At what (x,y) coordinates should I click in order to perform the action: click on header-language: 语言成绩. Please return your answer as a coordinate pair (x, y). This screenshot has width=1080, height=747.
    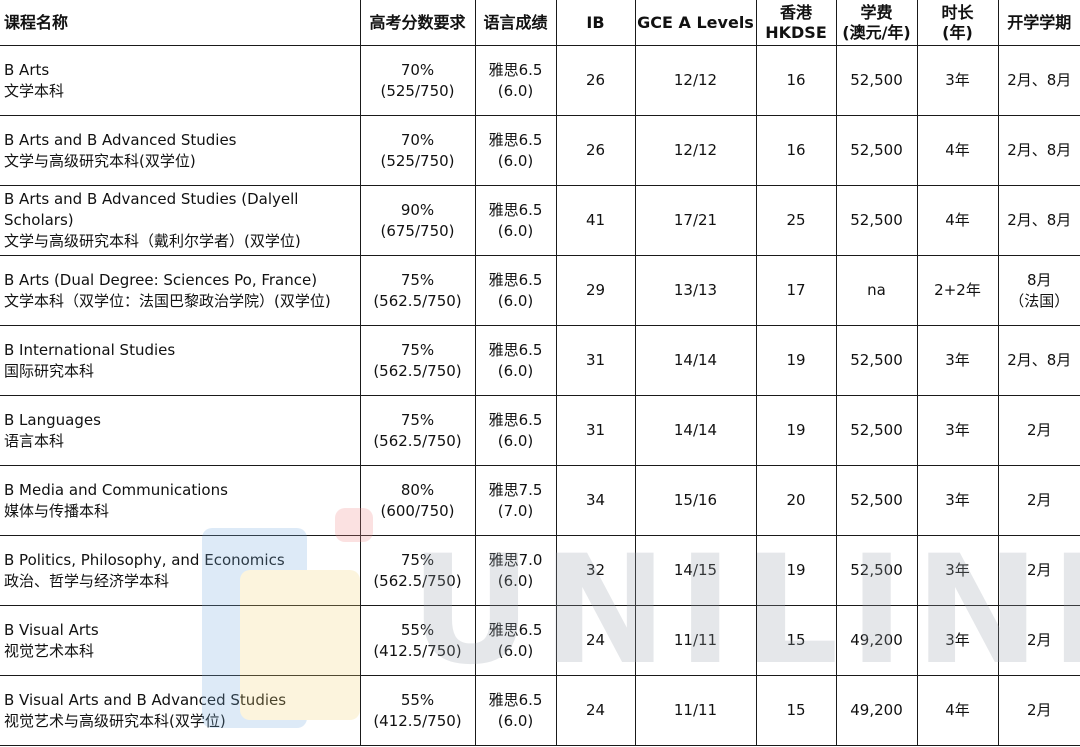
    Looking at the image, I should click on (516, 23).